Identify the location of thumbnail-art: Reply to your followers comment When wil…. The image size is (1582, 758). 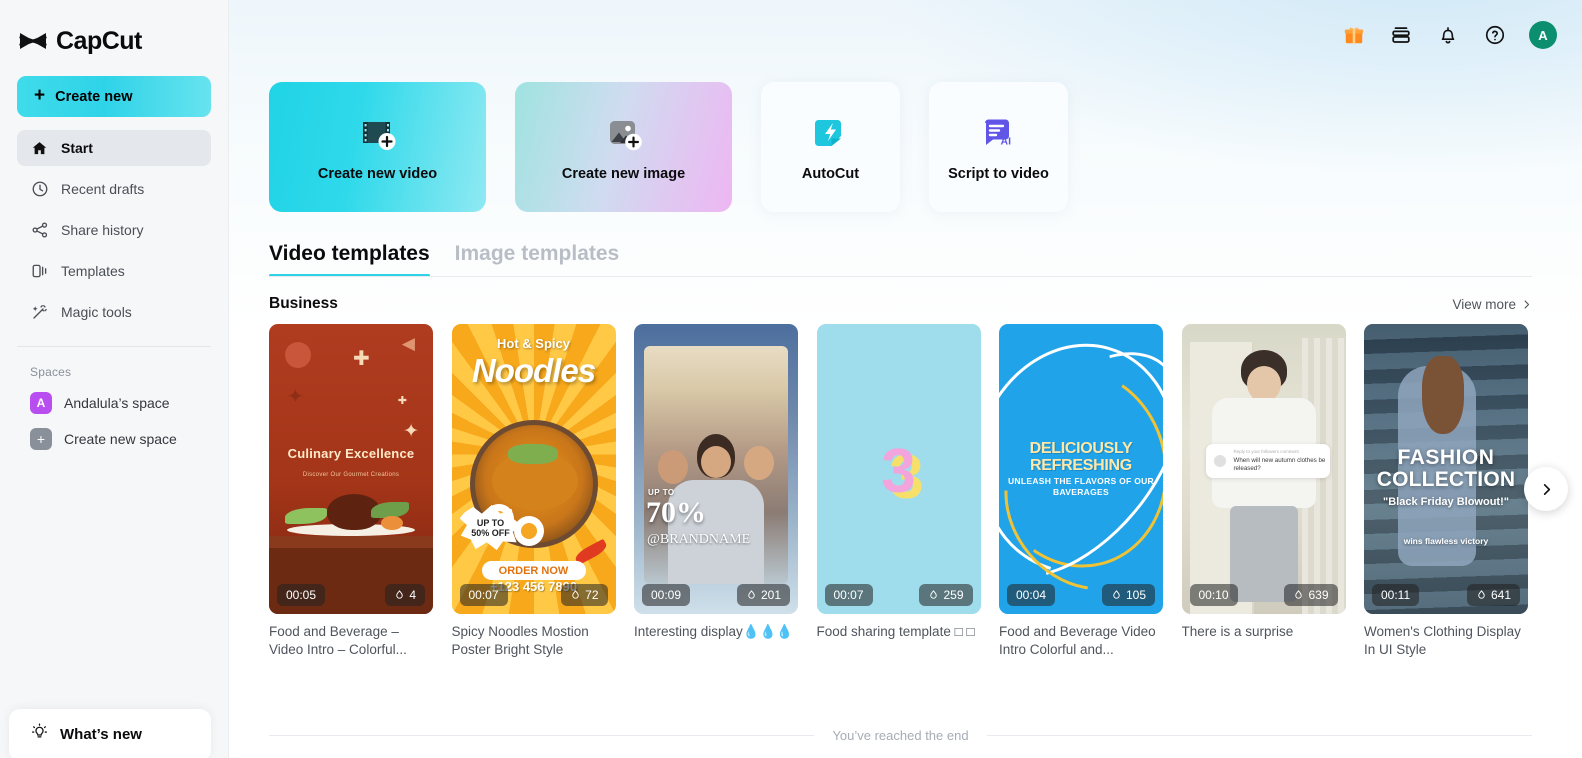
(1263, 469).